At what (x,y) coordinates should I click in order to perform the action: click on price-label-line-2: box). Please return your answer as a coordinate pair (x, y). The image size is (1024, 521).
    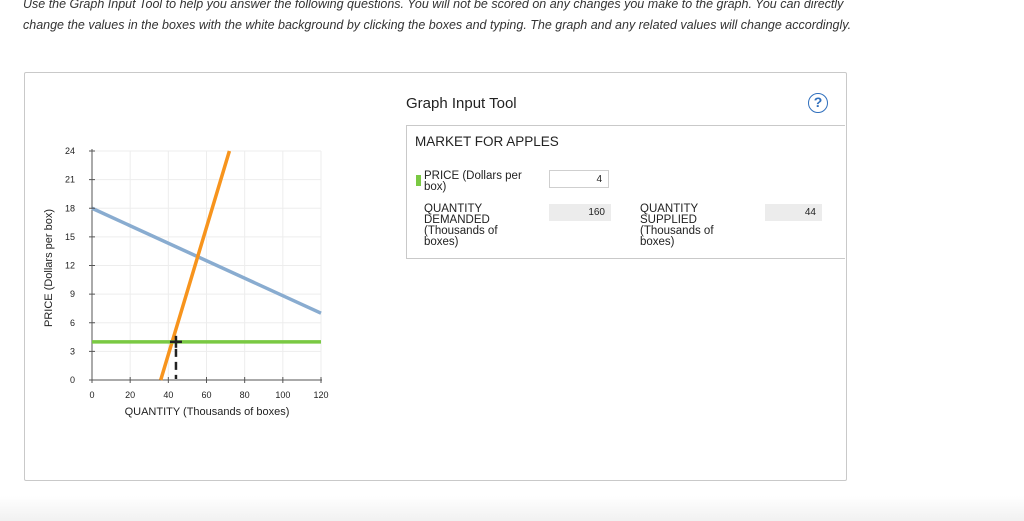
    Looking at the image, I should click on (435, 187).